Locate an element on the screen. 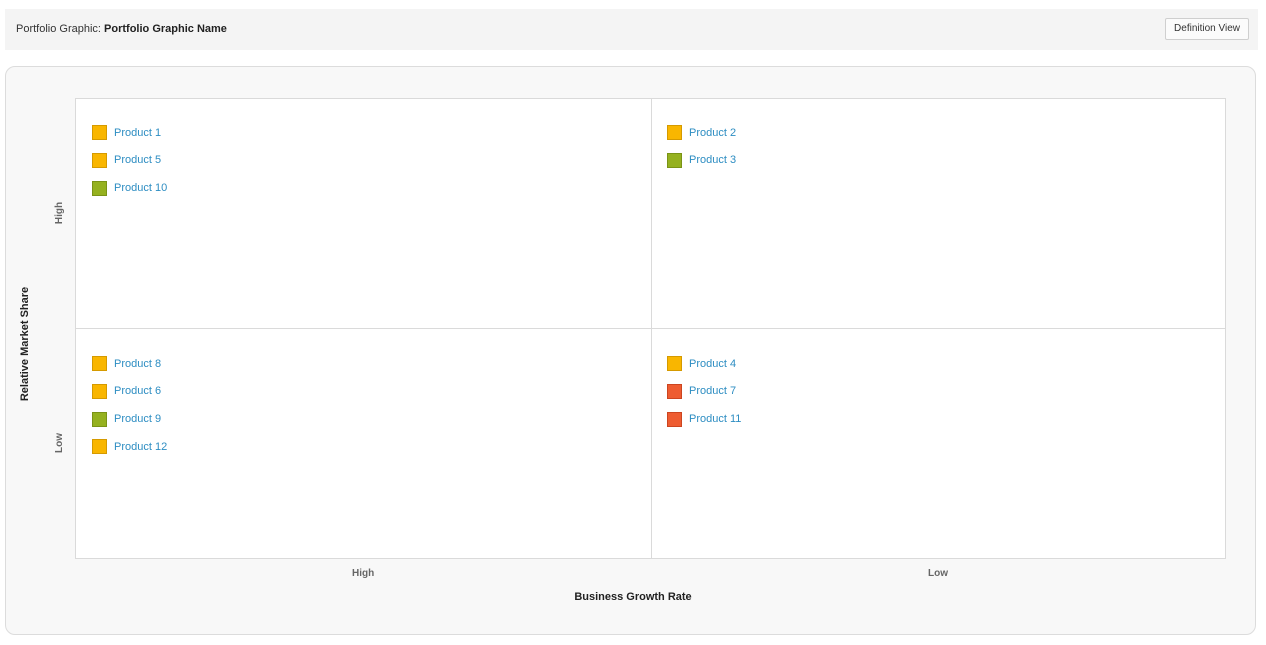  product-item: Product 4 is located at coordinates (947, 363).